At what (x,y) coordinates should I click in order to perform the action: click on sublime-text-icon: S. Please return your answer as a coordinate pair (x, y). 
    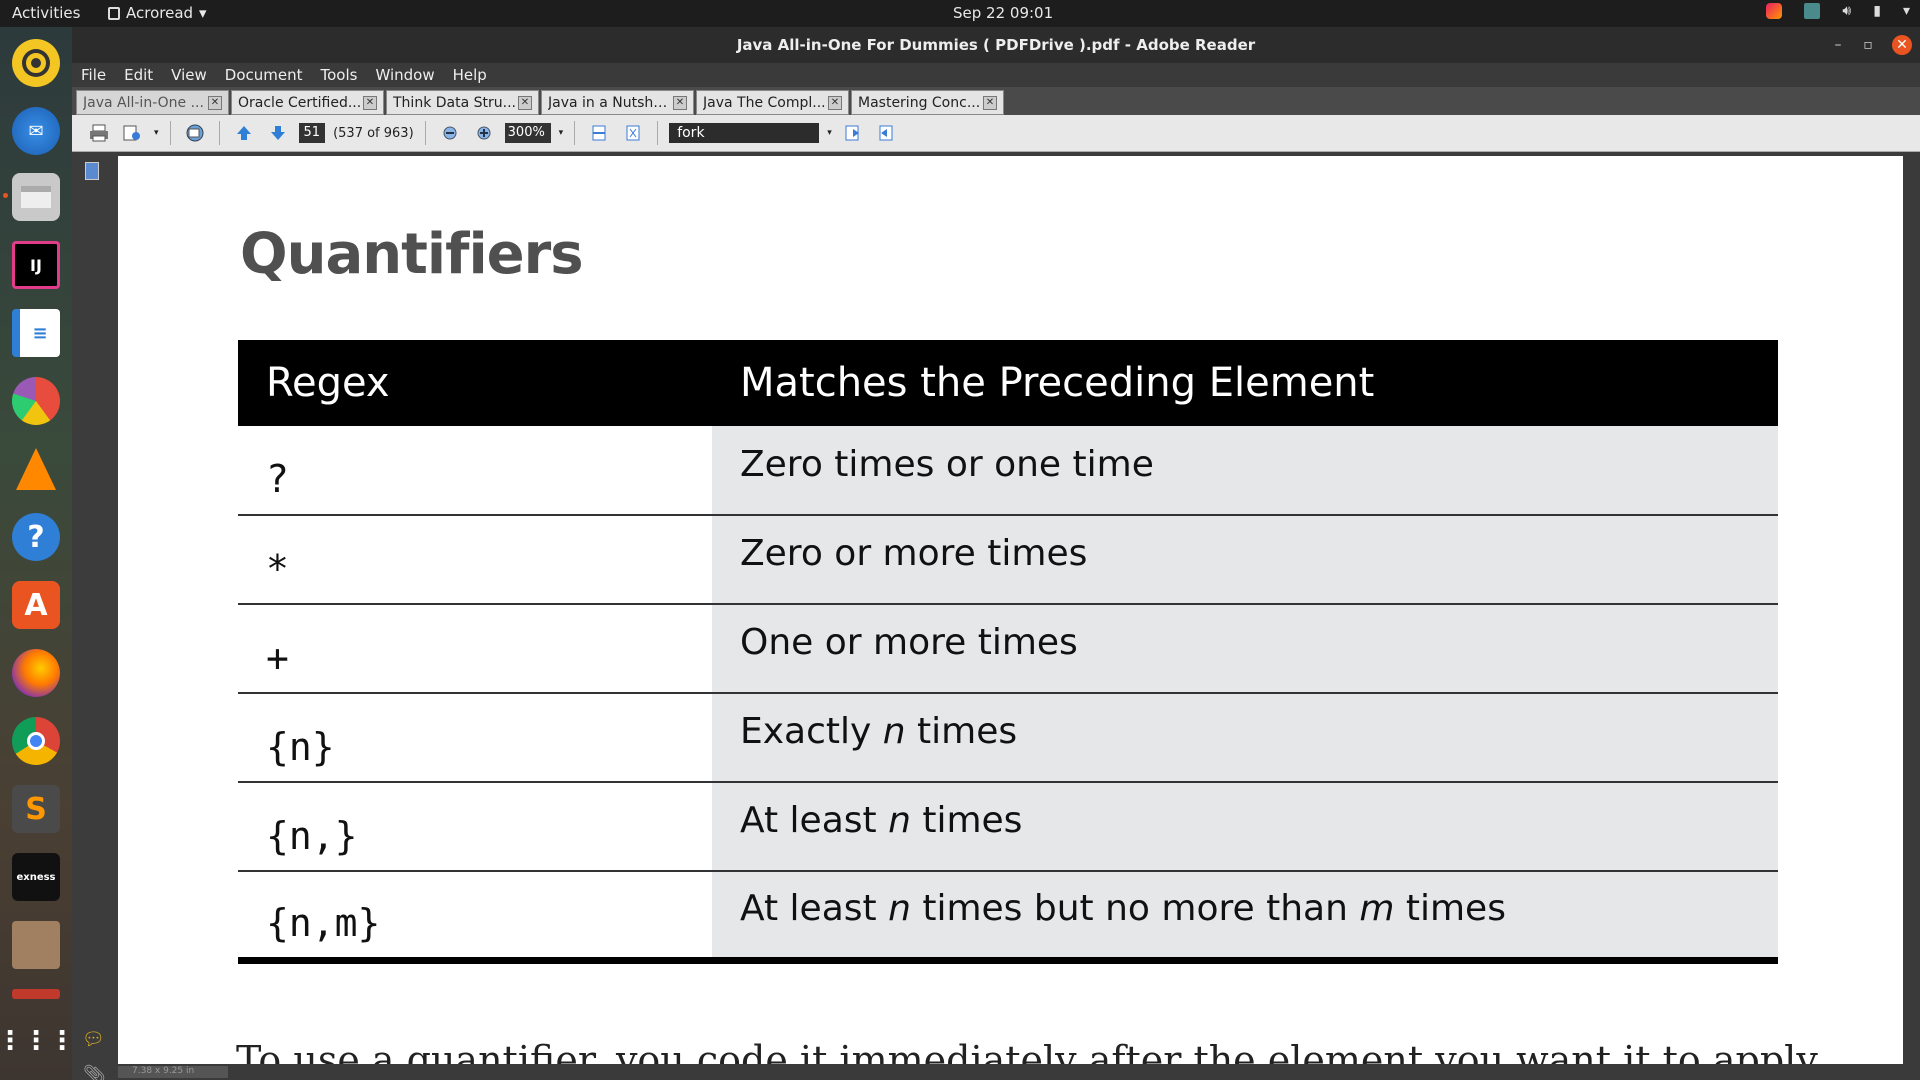
    Looking at the image, I should click on (36, 809).